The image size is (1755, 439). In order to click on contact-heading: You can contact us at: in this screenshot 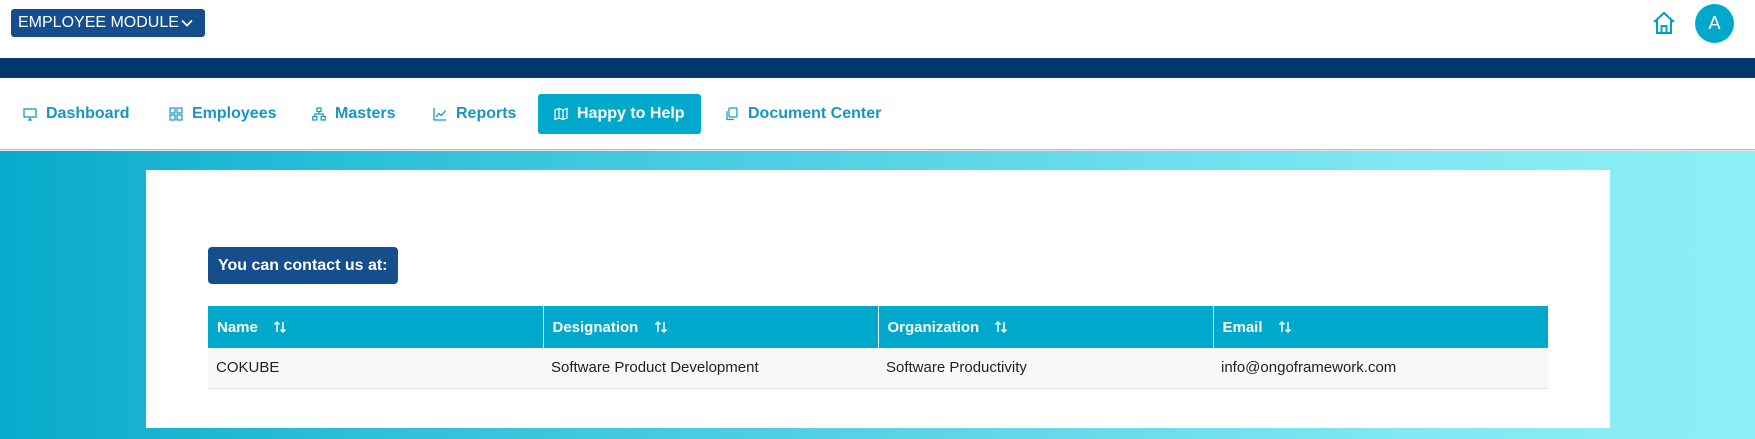, I will do `click(303, 265)`.